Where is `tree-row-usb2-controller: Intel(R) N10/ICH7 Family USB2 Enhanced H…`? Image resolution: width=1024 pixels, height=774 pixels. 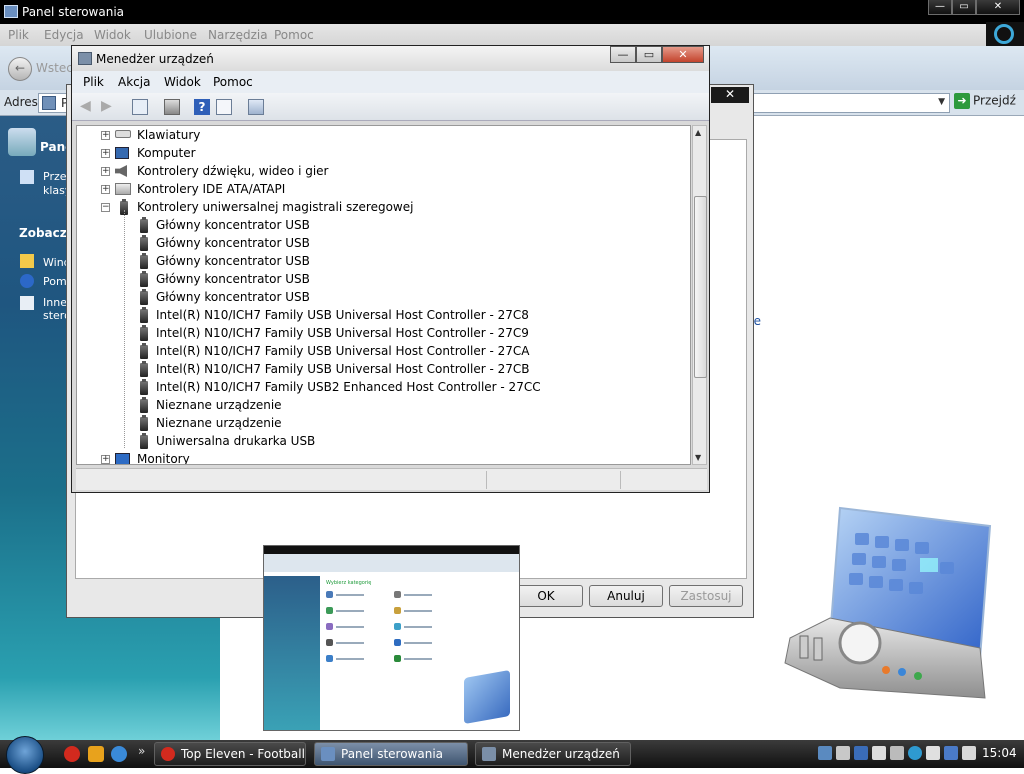
tree-row-usb2-controller: Intel(R) N10/ICH7 Family USB2 Enhanced H… is located at coordinates (382, 387).